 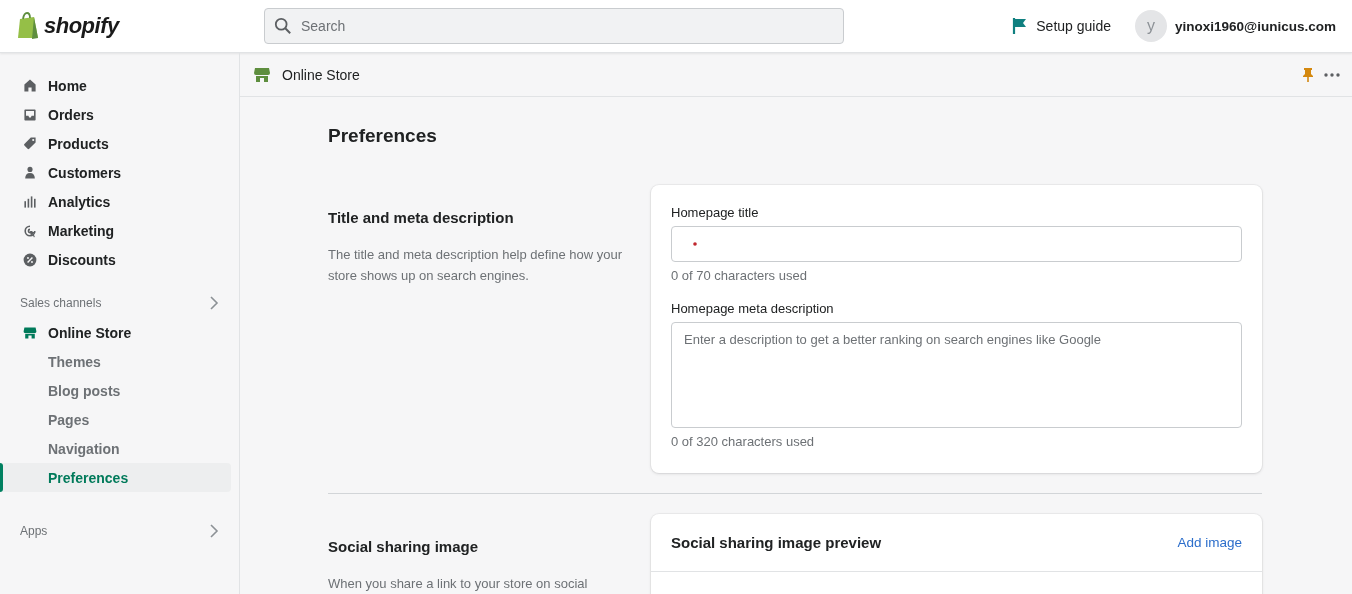 I want to click on sidebar-subitem: Preferences, so click(x=115, y=477).